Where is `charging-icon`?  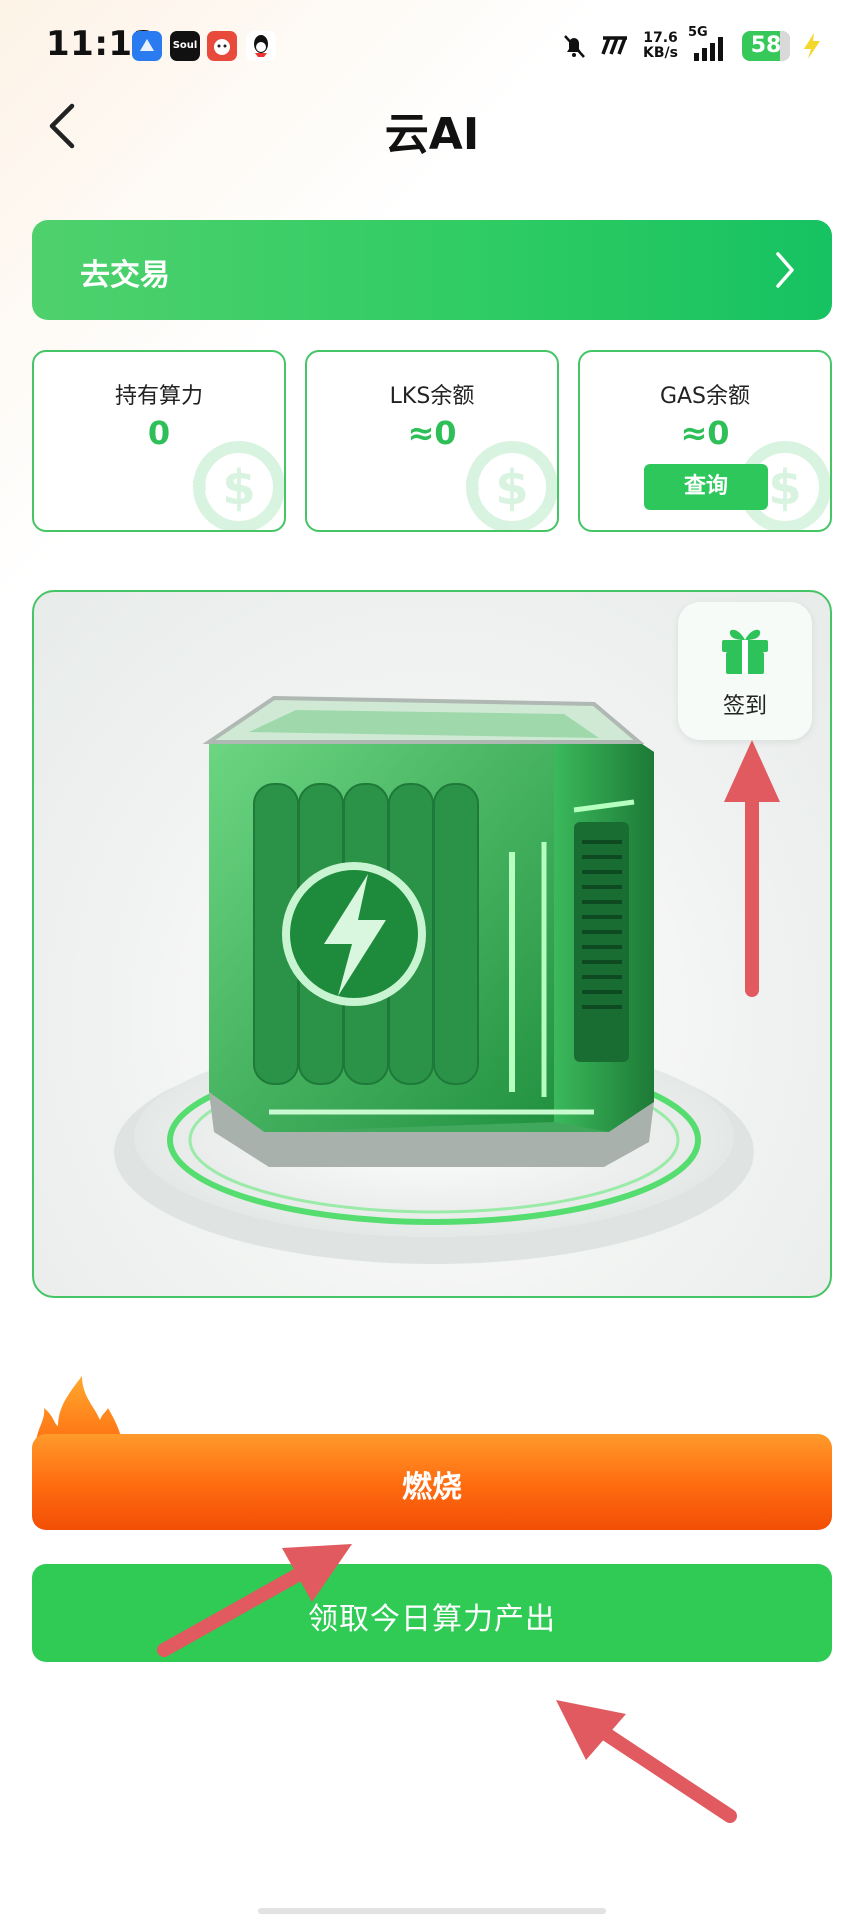 charging-icon is located at coordinates (812, 46).